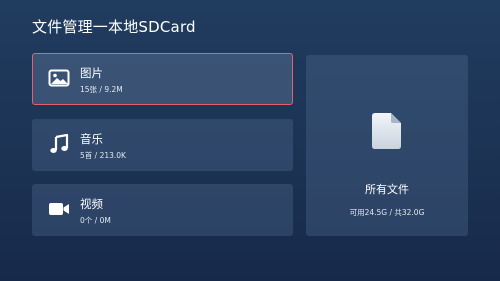  Describe the element at coordinates (59, 143) in the screenshot. I see `music-note-icon` at that location.